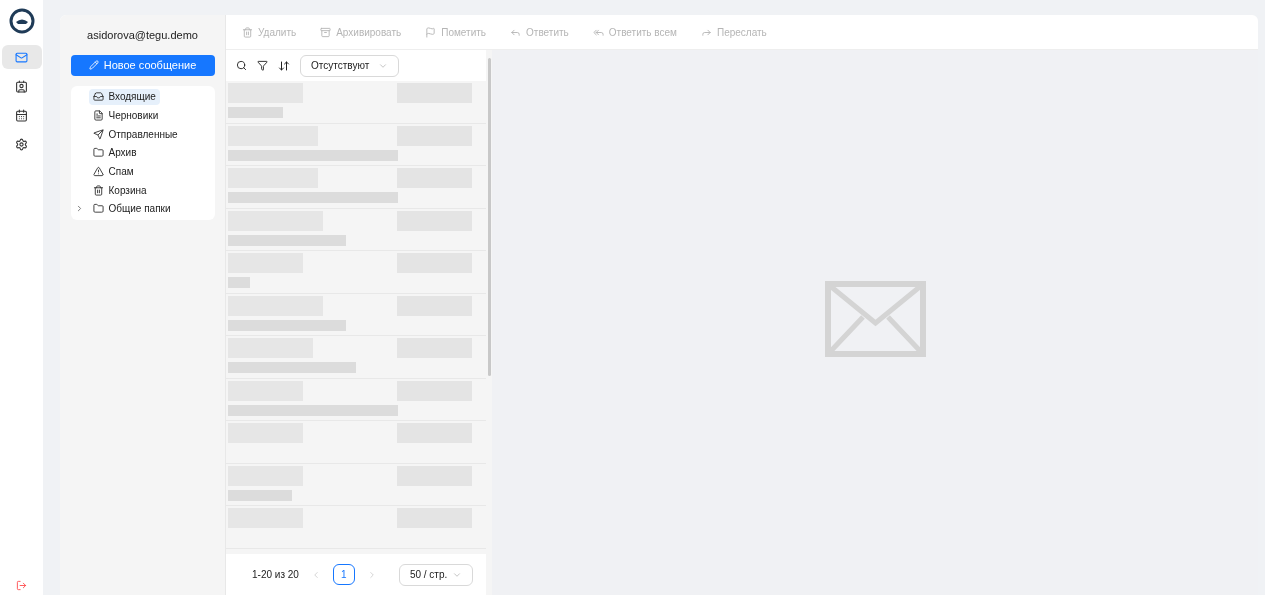 This screenshot has height=595, width=1265. I want to click on folder-item: Корзина, so click(119, 190).